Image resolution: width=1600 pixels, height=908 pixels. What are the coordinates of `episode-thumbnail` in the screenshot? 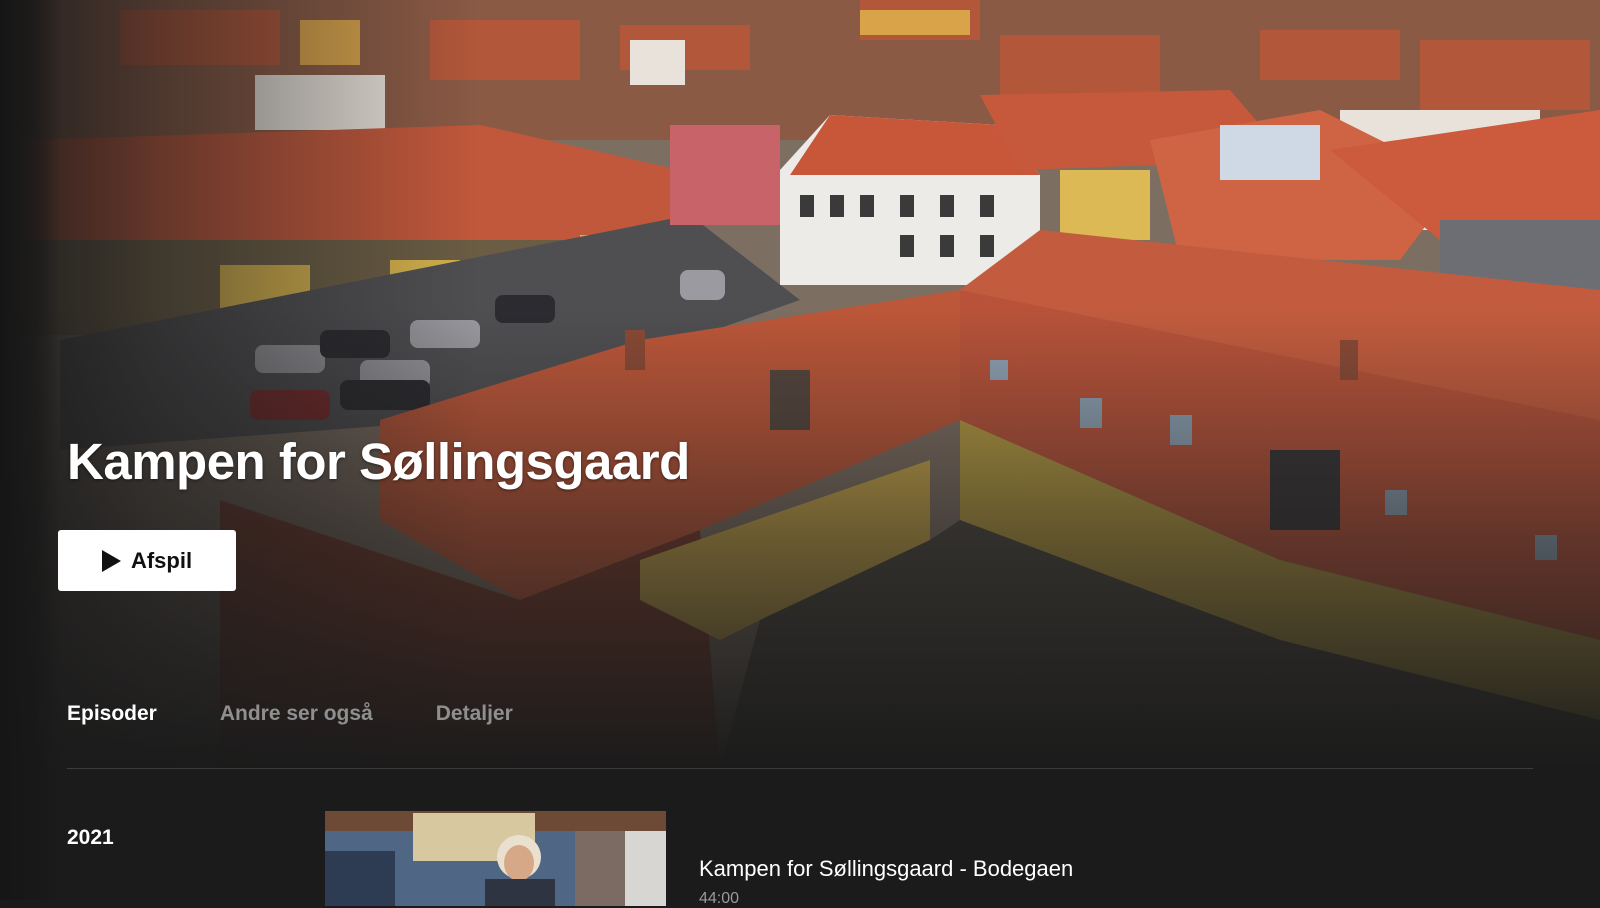 It's located at (495, 858).